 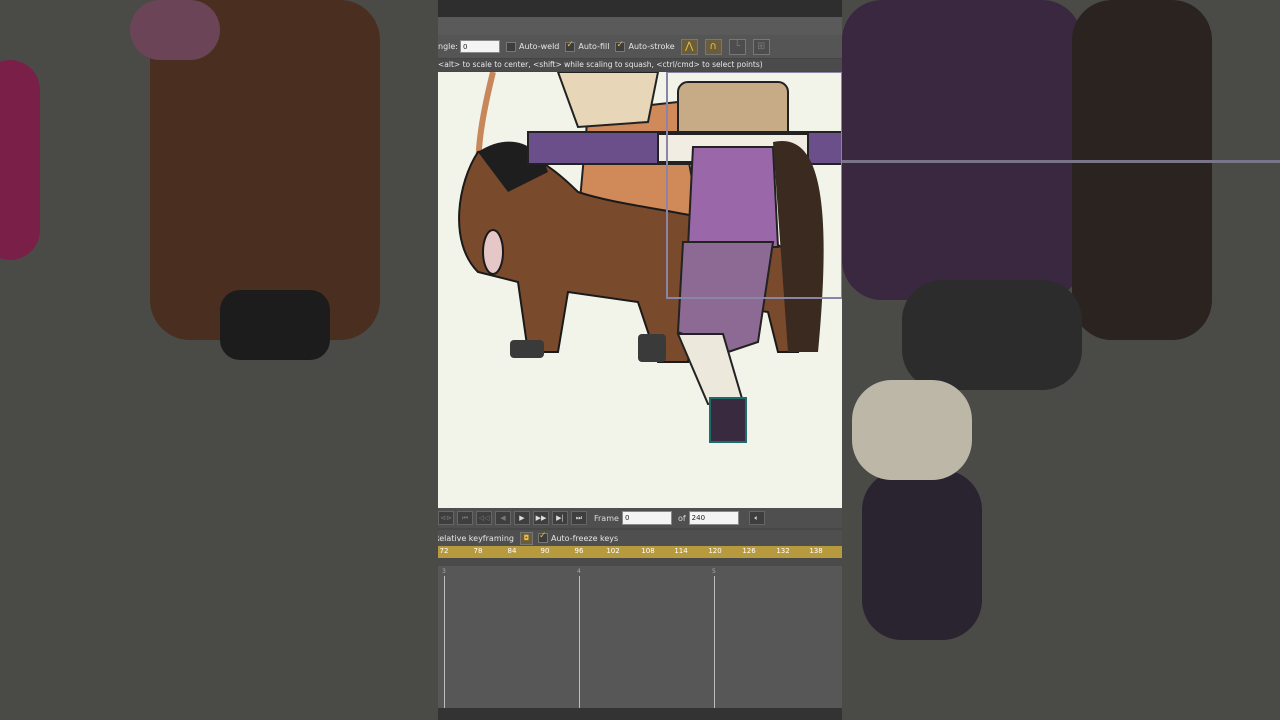 What do you see at coordinates (640, 714) in the screenshot?
I see `status-strip` at bounding box center [640, 714].